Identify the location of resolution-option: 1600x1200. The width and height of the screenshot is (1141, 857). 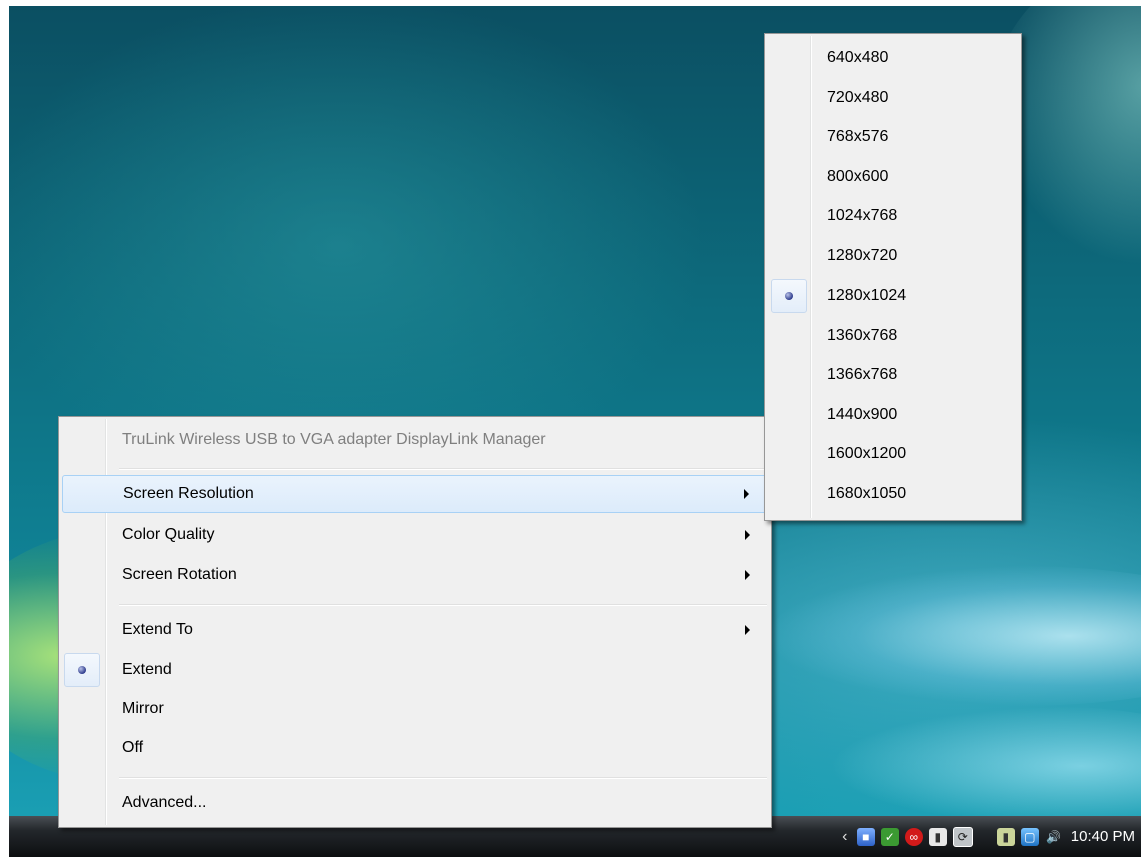
(893, 454).